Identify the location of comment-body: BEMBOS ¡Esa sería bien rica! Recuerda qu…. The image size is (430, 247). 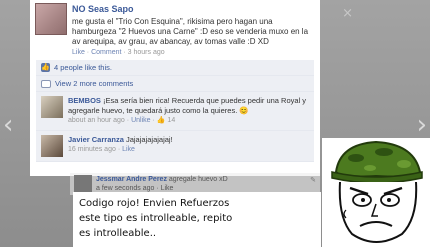
(188, 111).